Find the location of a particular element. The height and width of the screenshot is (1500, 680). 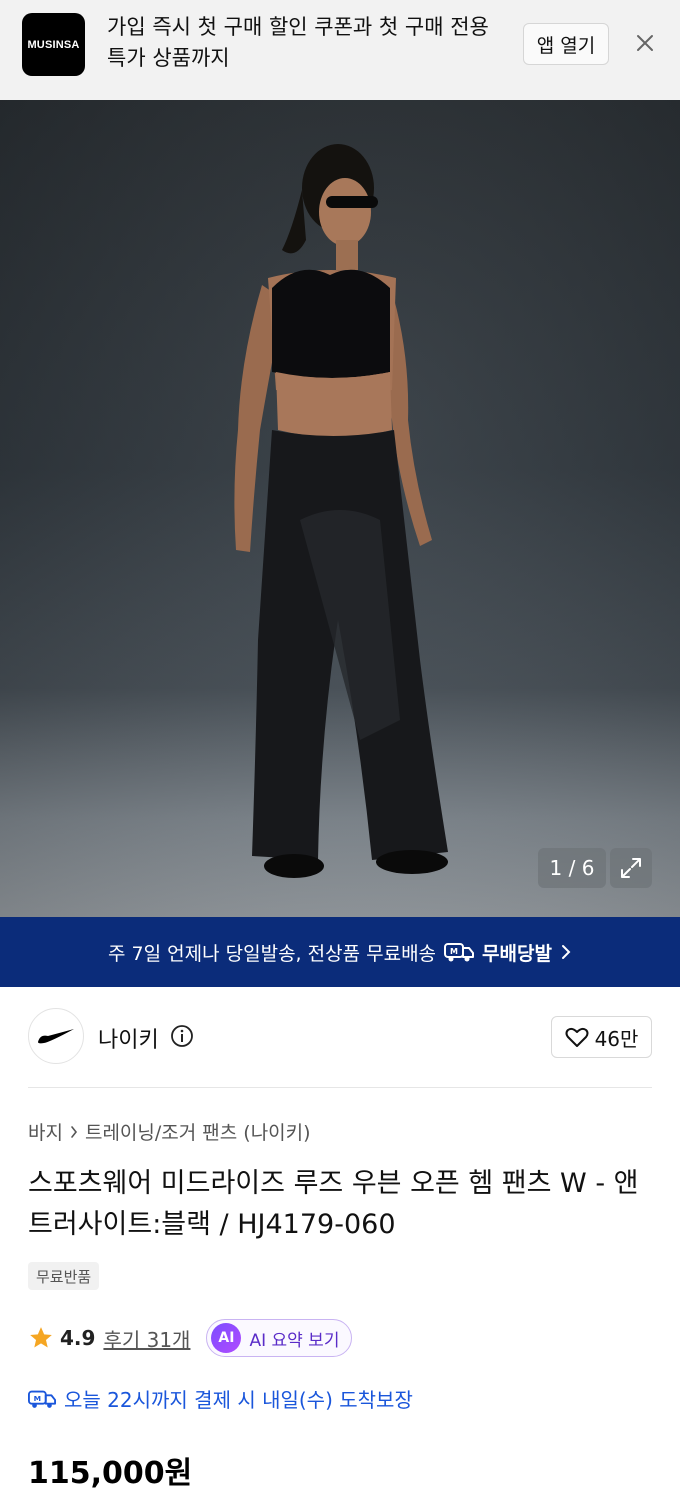

rating-score: 4.9 is located at coordinates (78, 1338).